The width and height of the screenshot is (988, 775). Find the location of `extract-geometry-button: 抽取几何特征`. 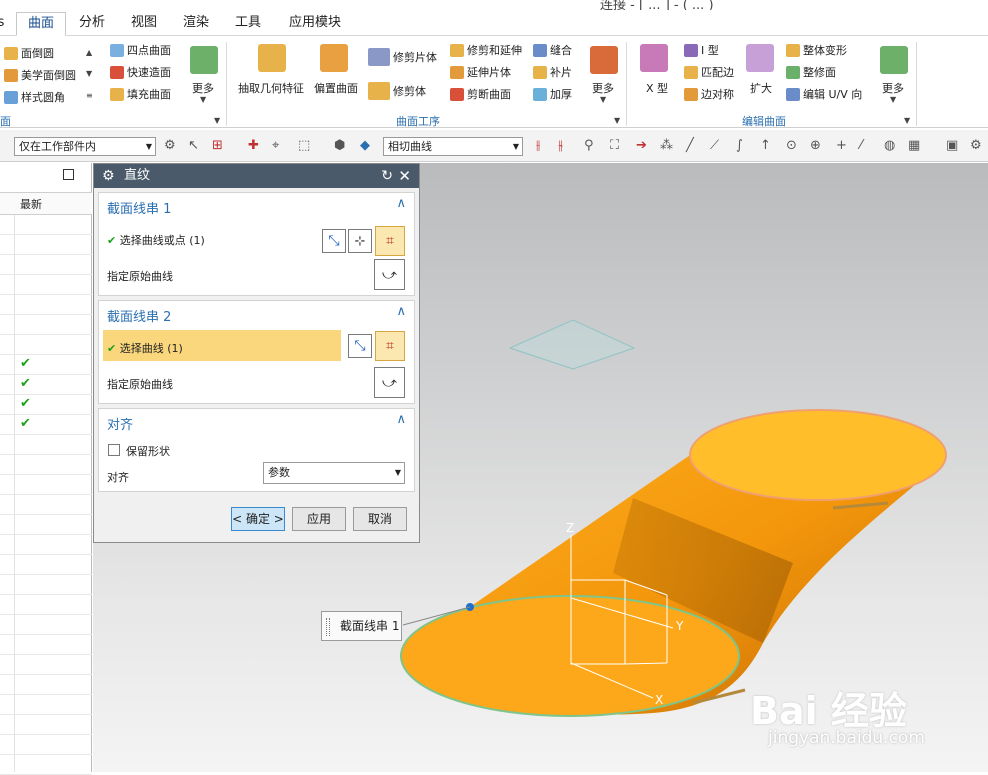

extract-geometry-button: 抽取几何特征 is located at coordinates (271, 88).